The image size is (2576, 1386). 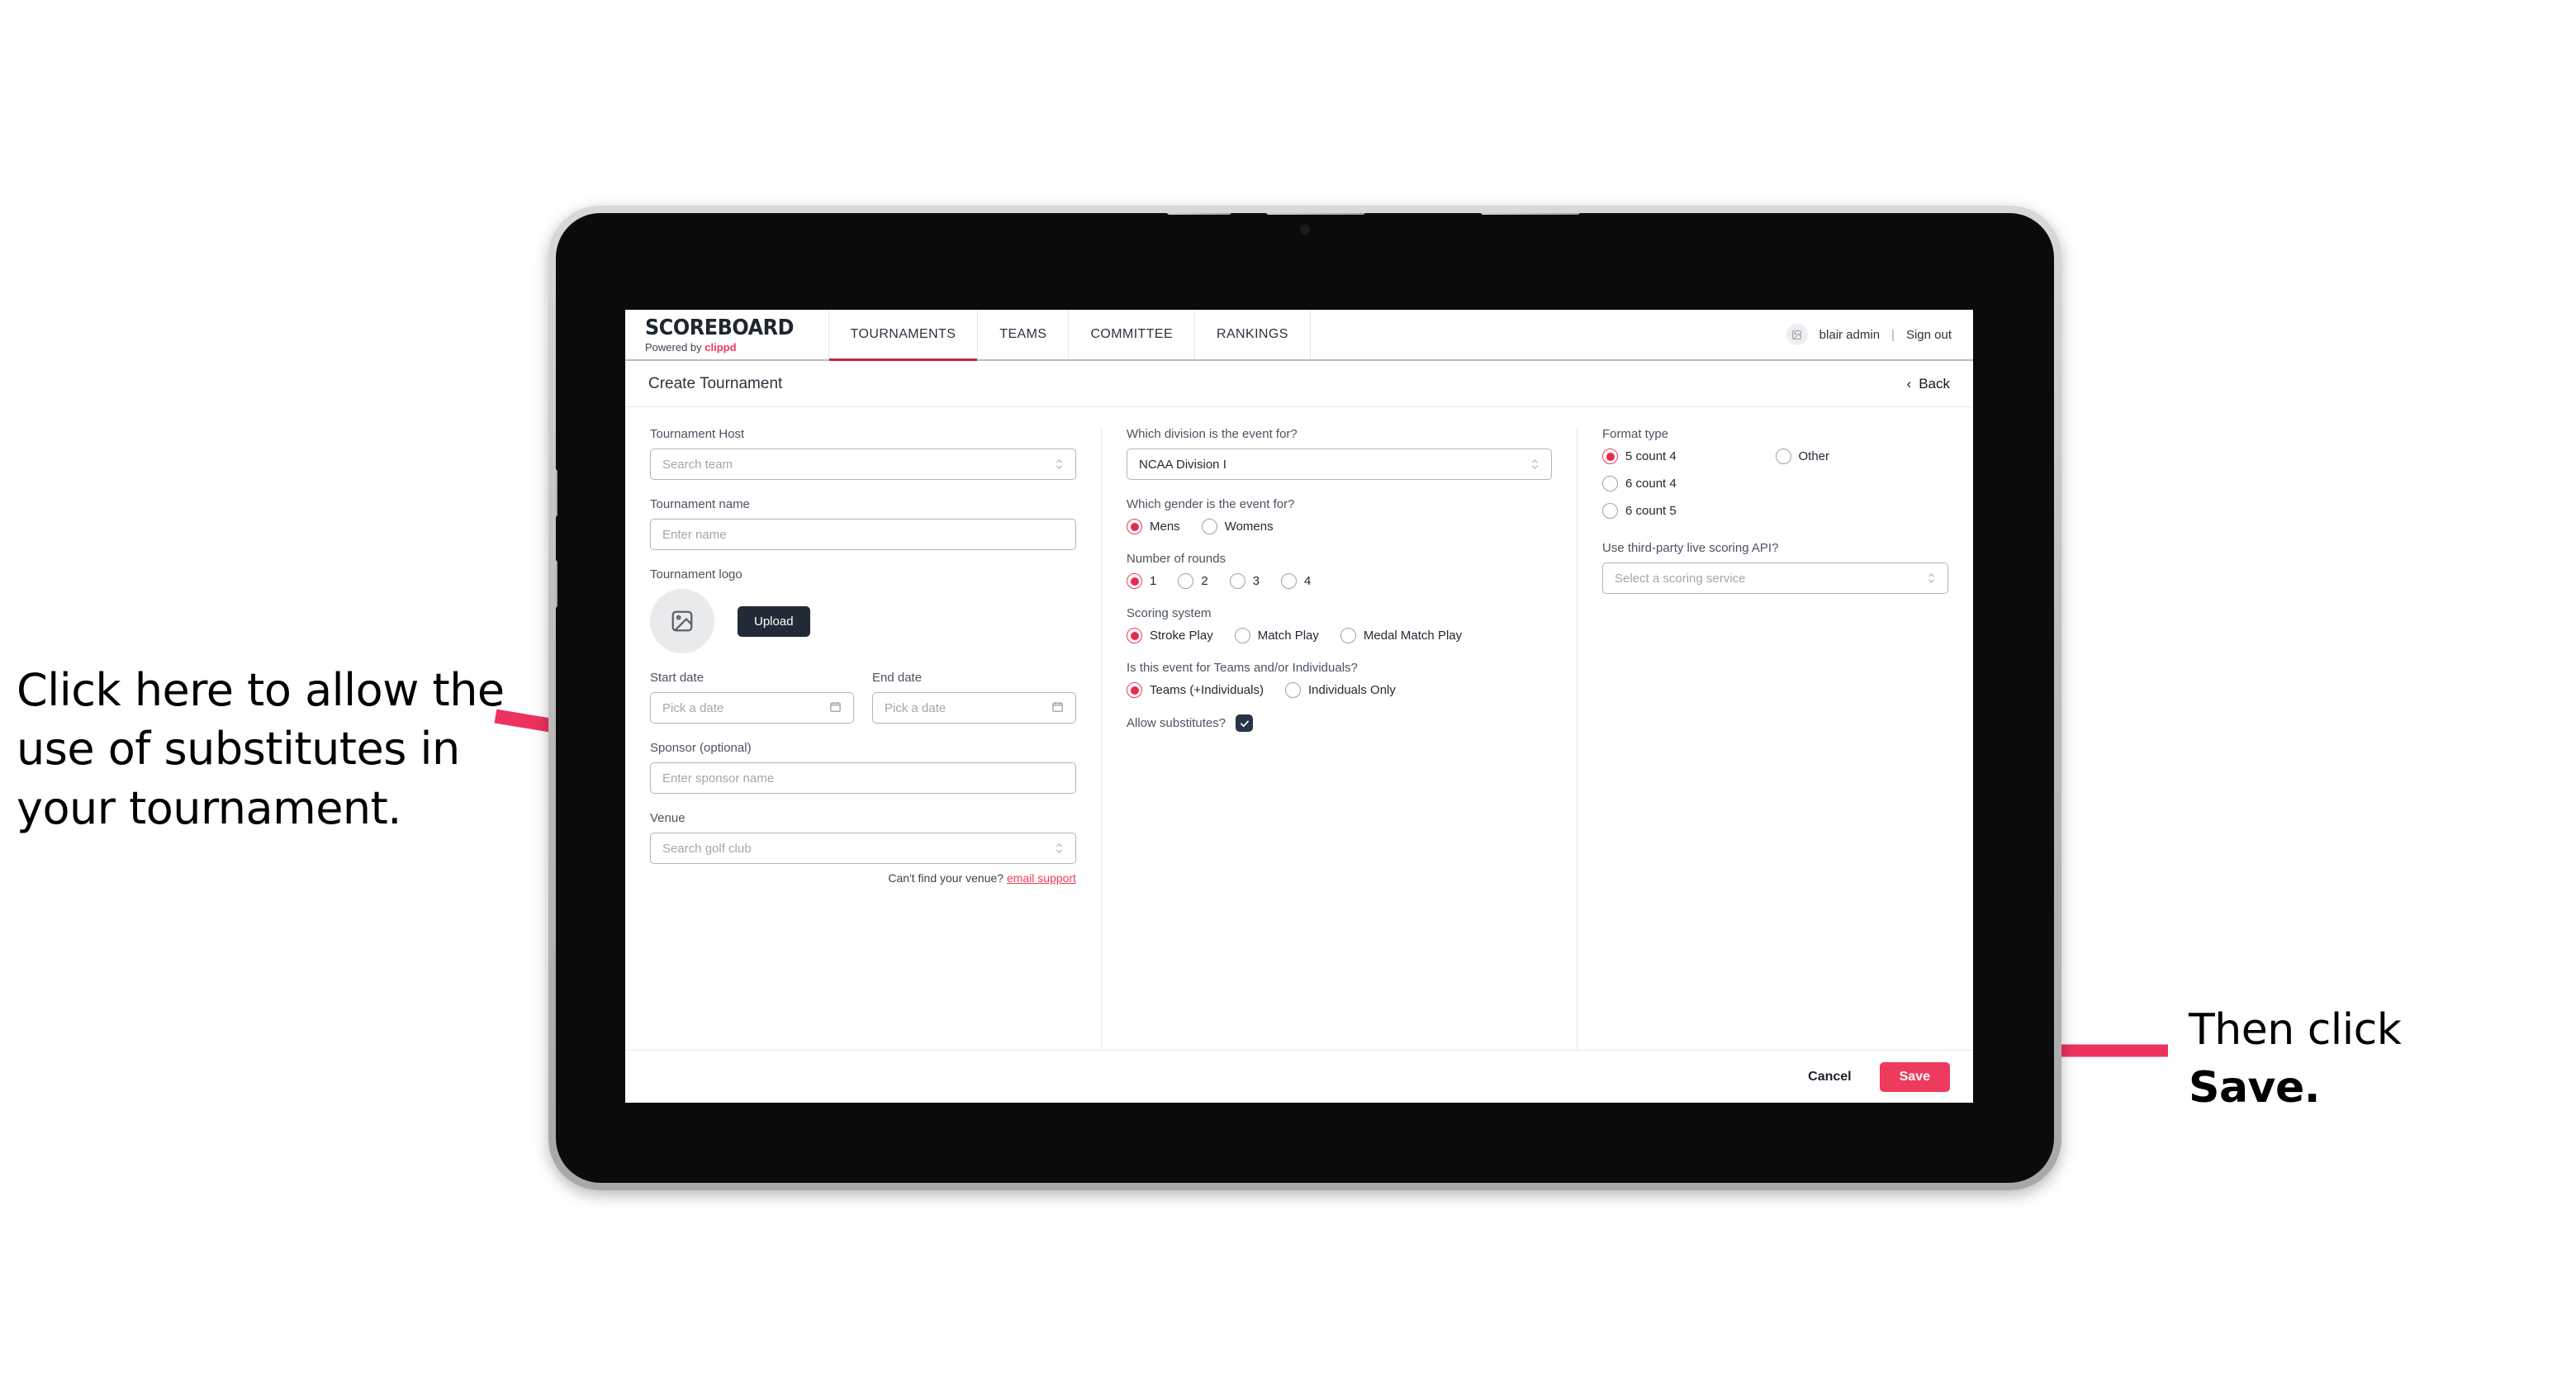 What do you see at coordinates (897, 678) in the screenshot?
I see `end-date-label: End date` at bounding box center [897, 678].